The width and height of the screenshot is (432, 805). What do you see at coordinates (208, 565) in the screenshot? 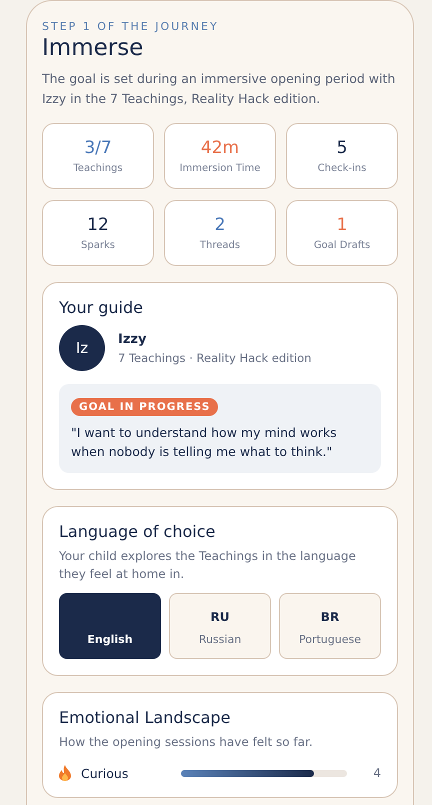
I see `card-description: Your child explores the Teachings in the language they feel at home in.` at bounding box center [208, 565].